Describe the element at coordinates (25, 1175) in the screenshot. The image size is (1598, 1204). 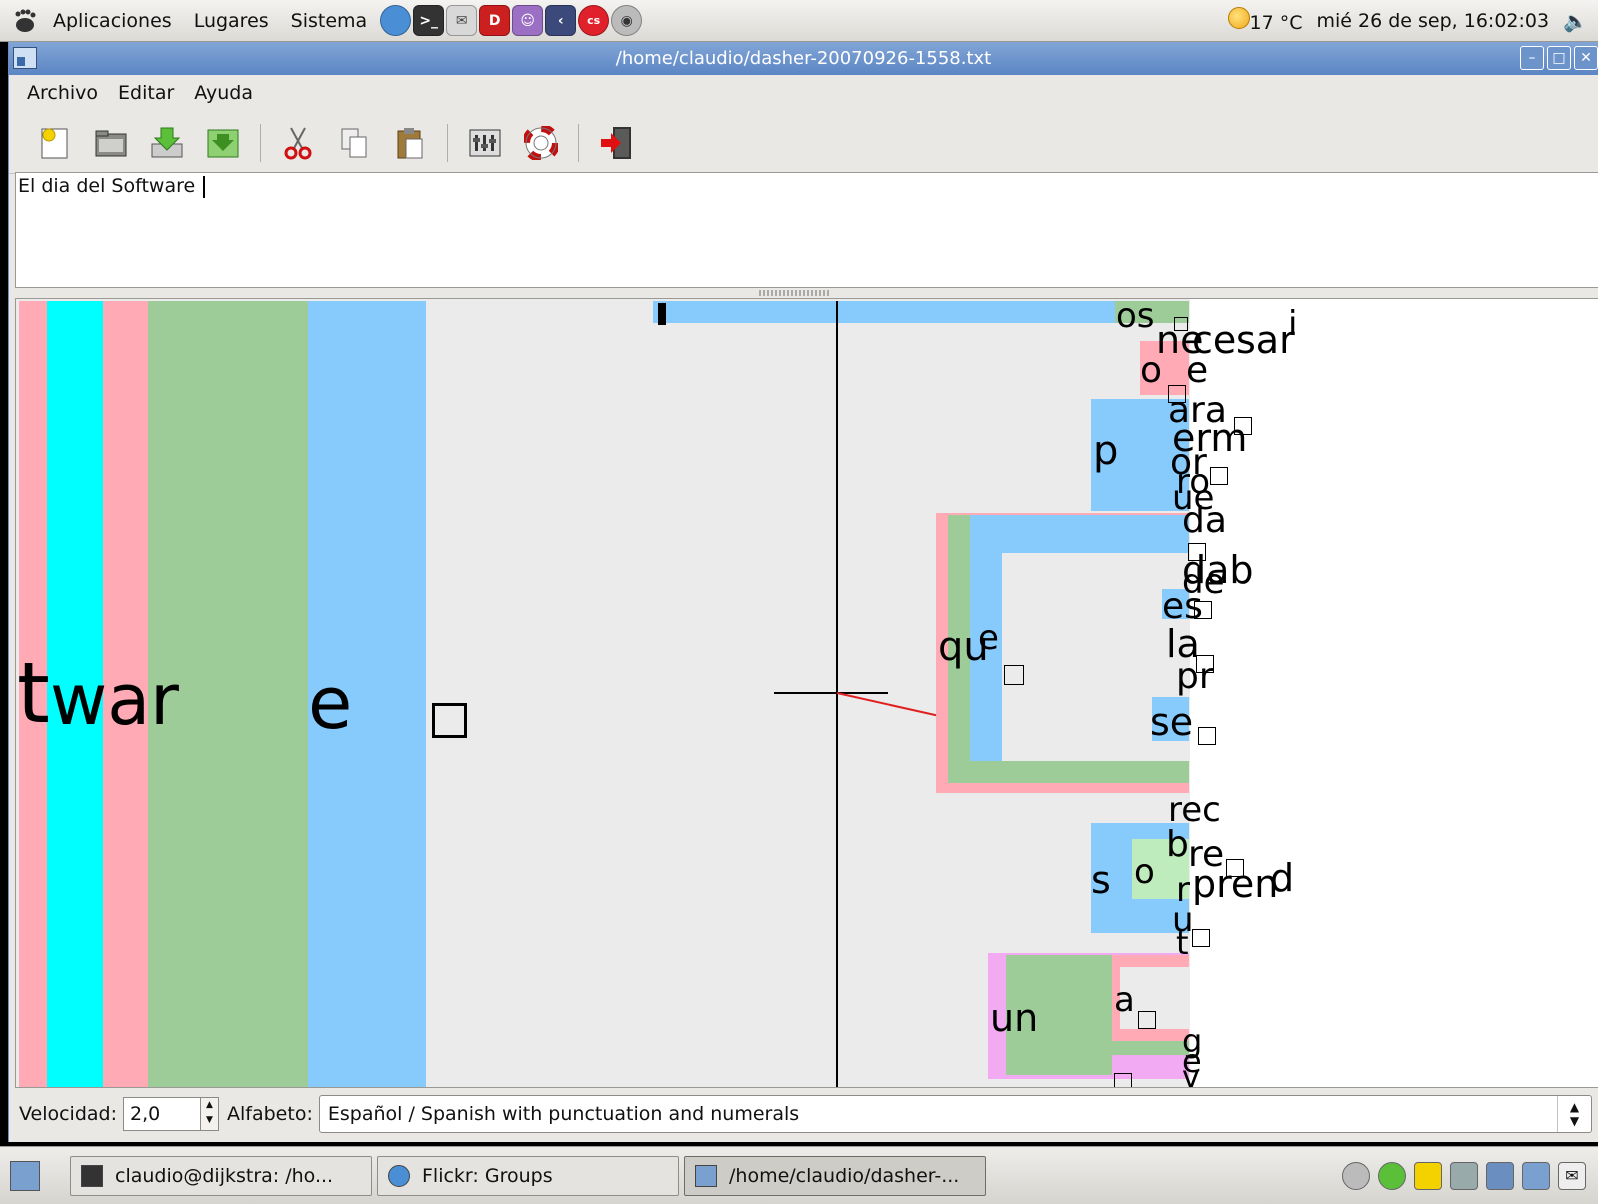
I see `show-desktop-icon` at that location.